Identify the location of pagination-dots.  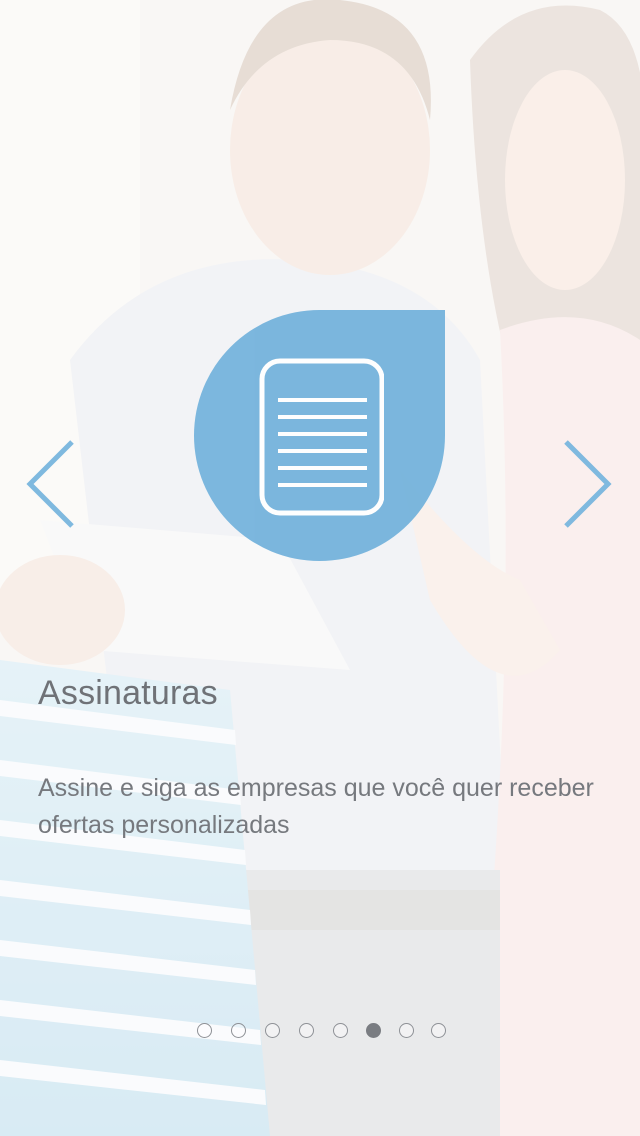
(320, 1033).